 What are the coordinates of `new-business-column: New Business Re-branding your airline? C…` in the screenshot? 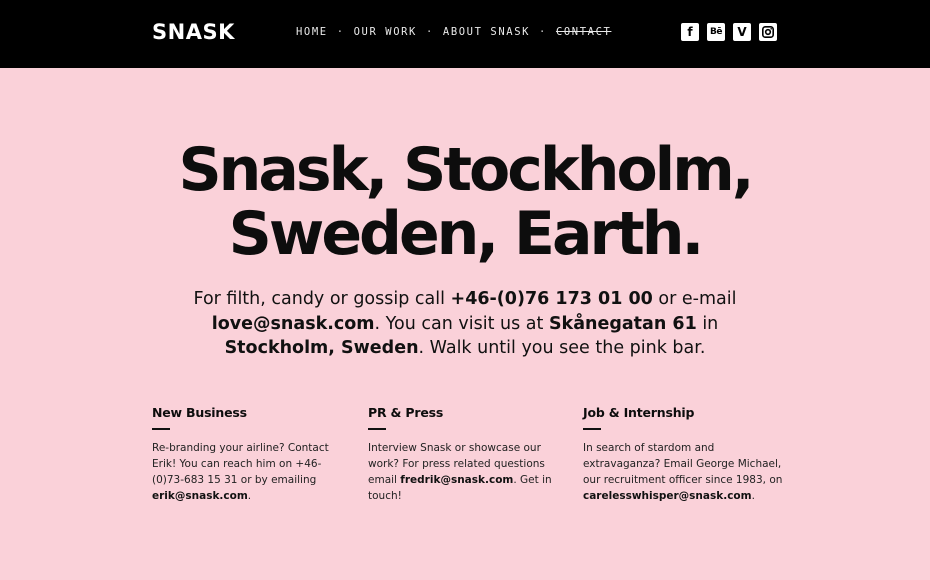 It's located at (252, 454).